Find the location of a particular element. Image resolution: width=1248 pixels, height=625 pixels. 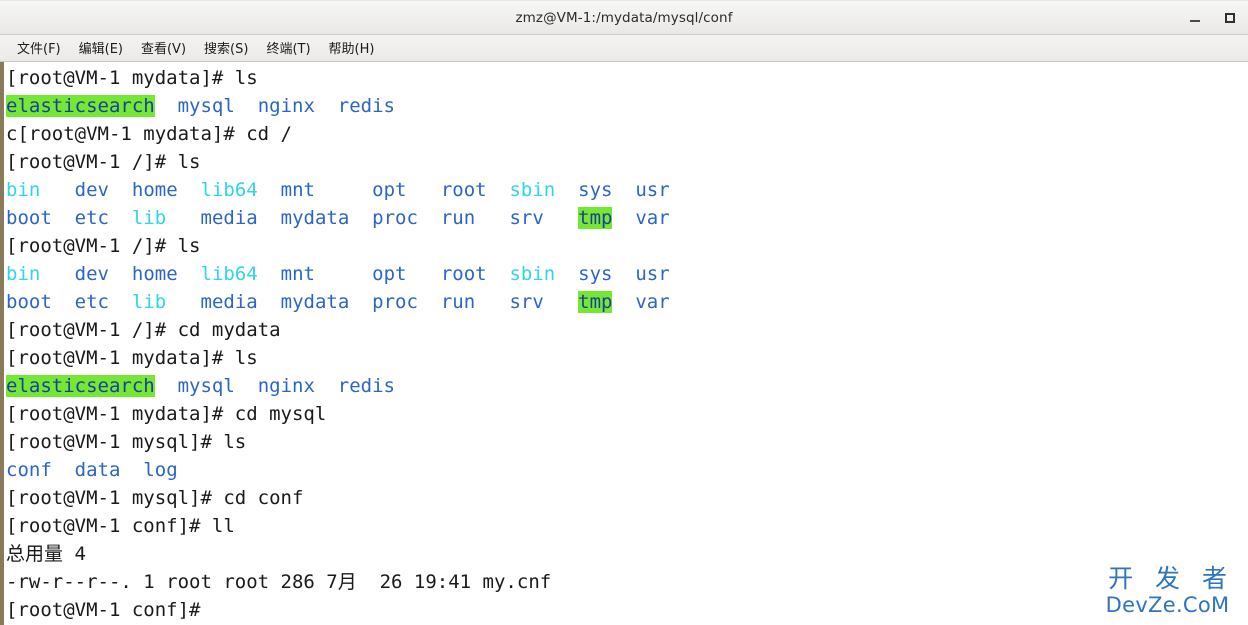

maximize-icon is located at coordinates (1229, 17).